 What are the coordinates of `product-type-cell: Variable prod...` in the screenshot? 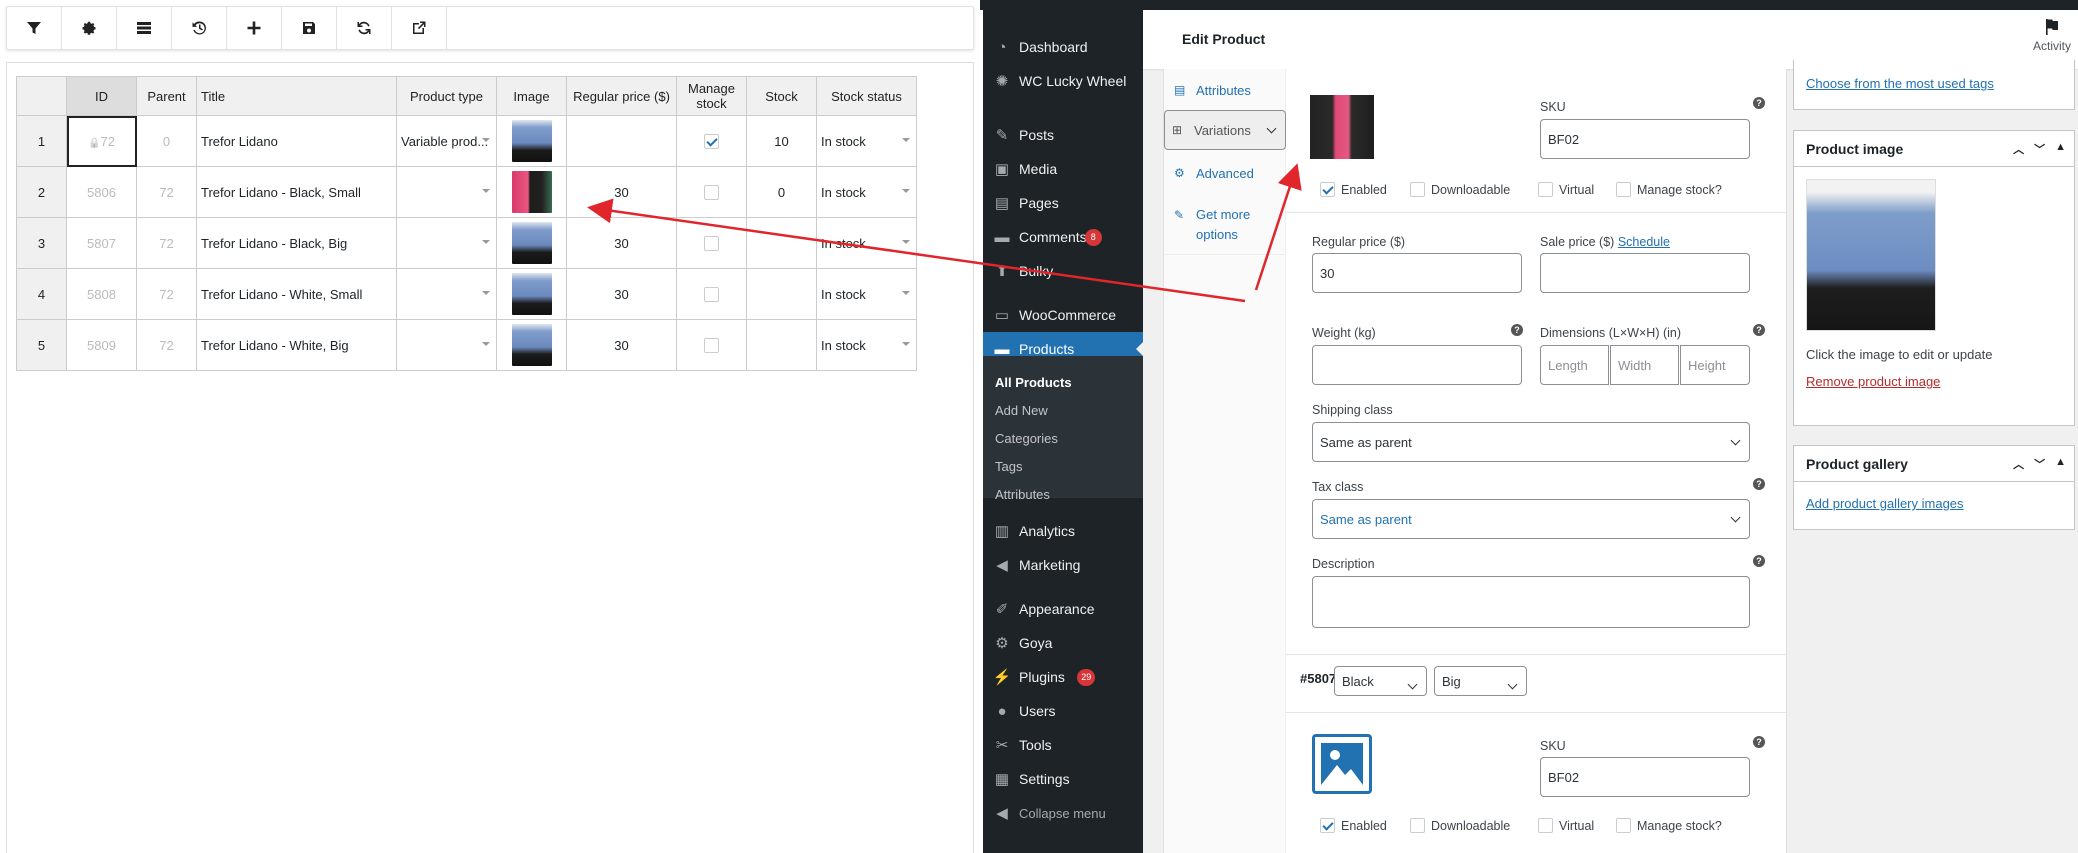 It's located at (446, 141).